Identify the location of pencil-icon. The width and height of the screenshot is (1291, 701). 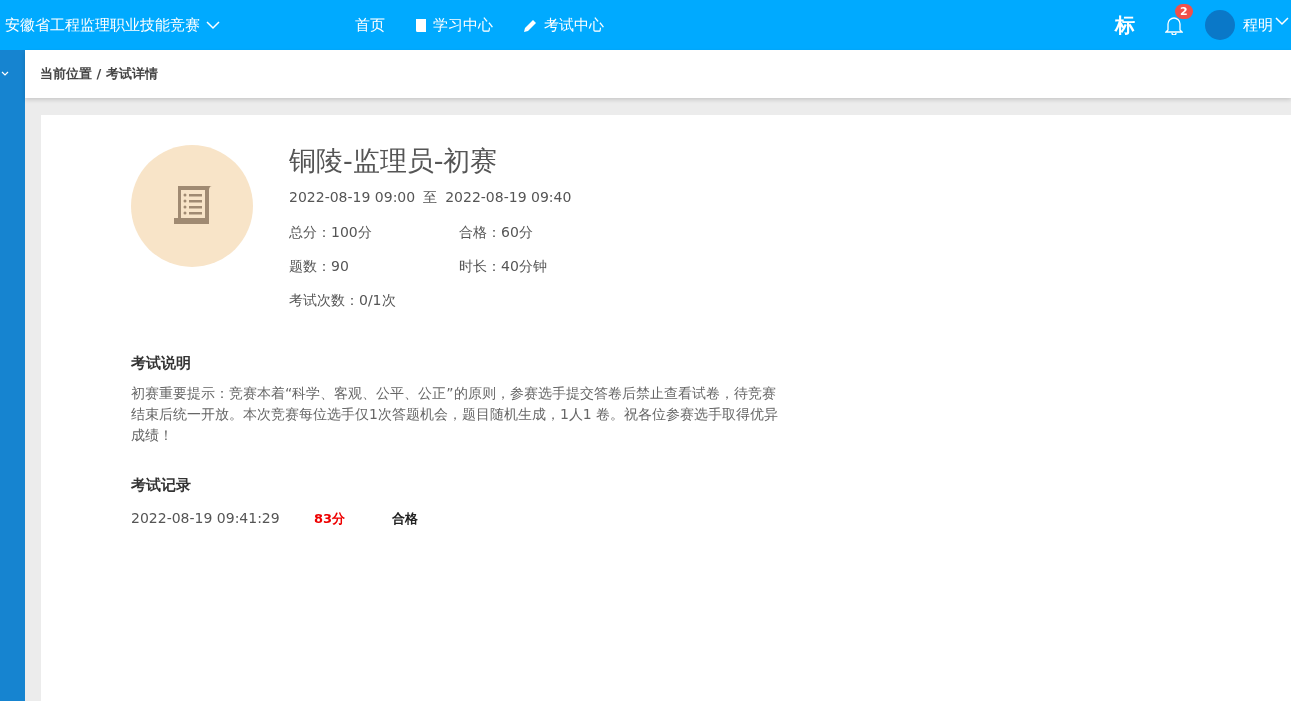
(530, 25).